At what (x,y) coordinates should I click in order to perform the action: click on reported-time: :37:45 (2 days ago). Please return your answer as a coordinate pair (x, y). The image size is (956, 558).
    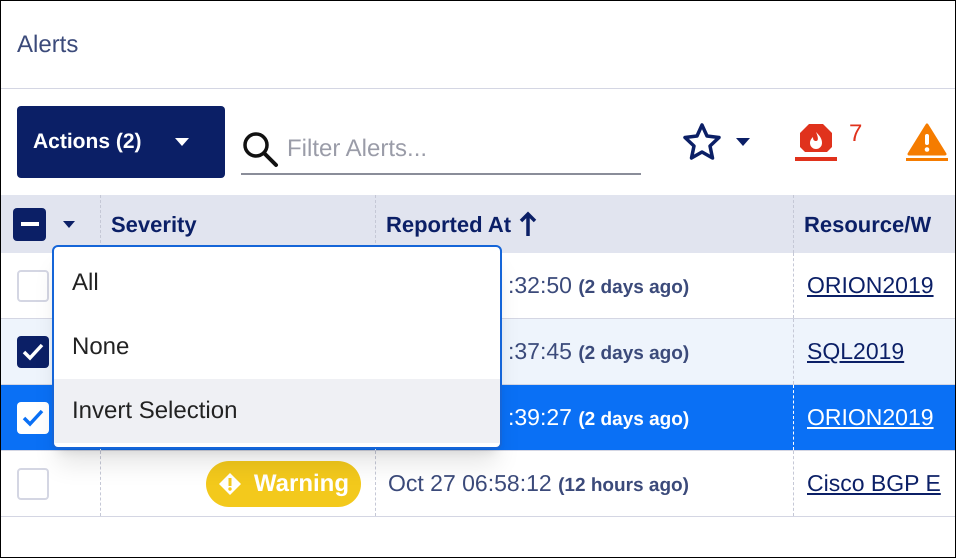
    Looking at the image, I should click on (599, 351).